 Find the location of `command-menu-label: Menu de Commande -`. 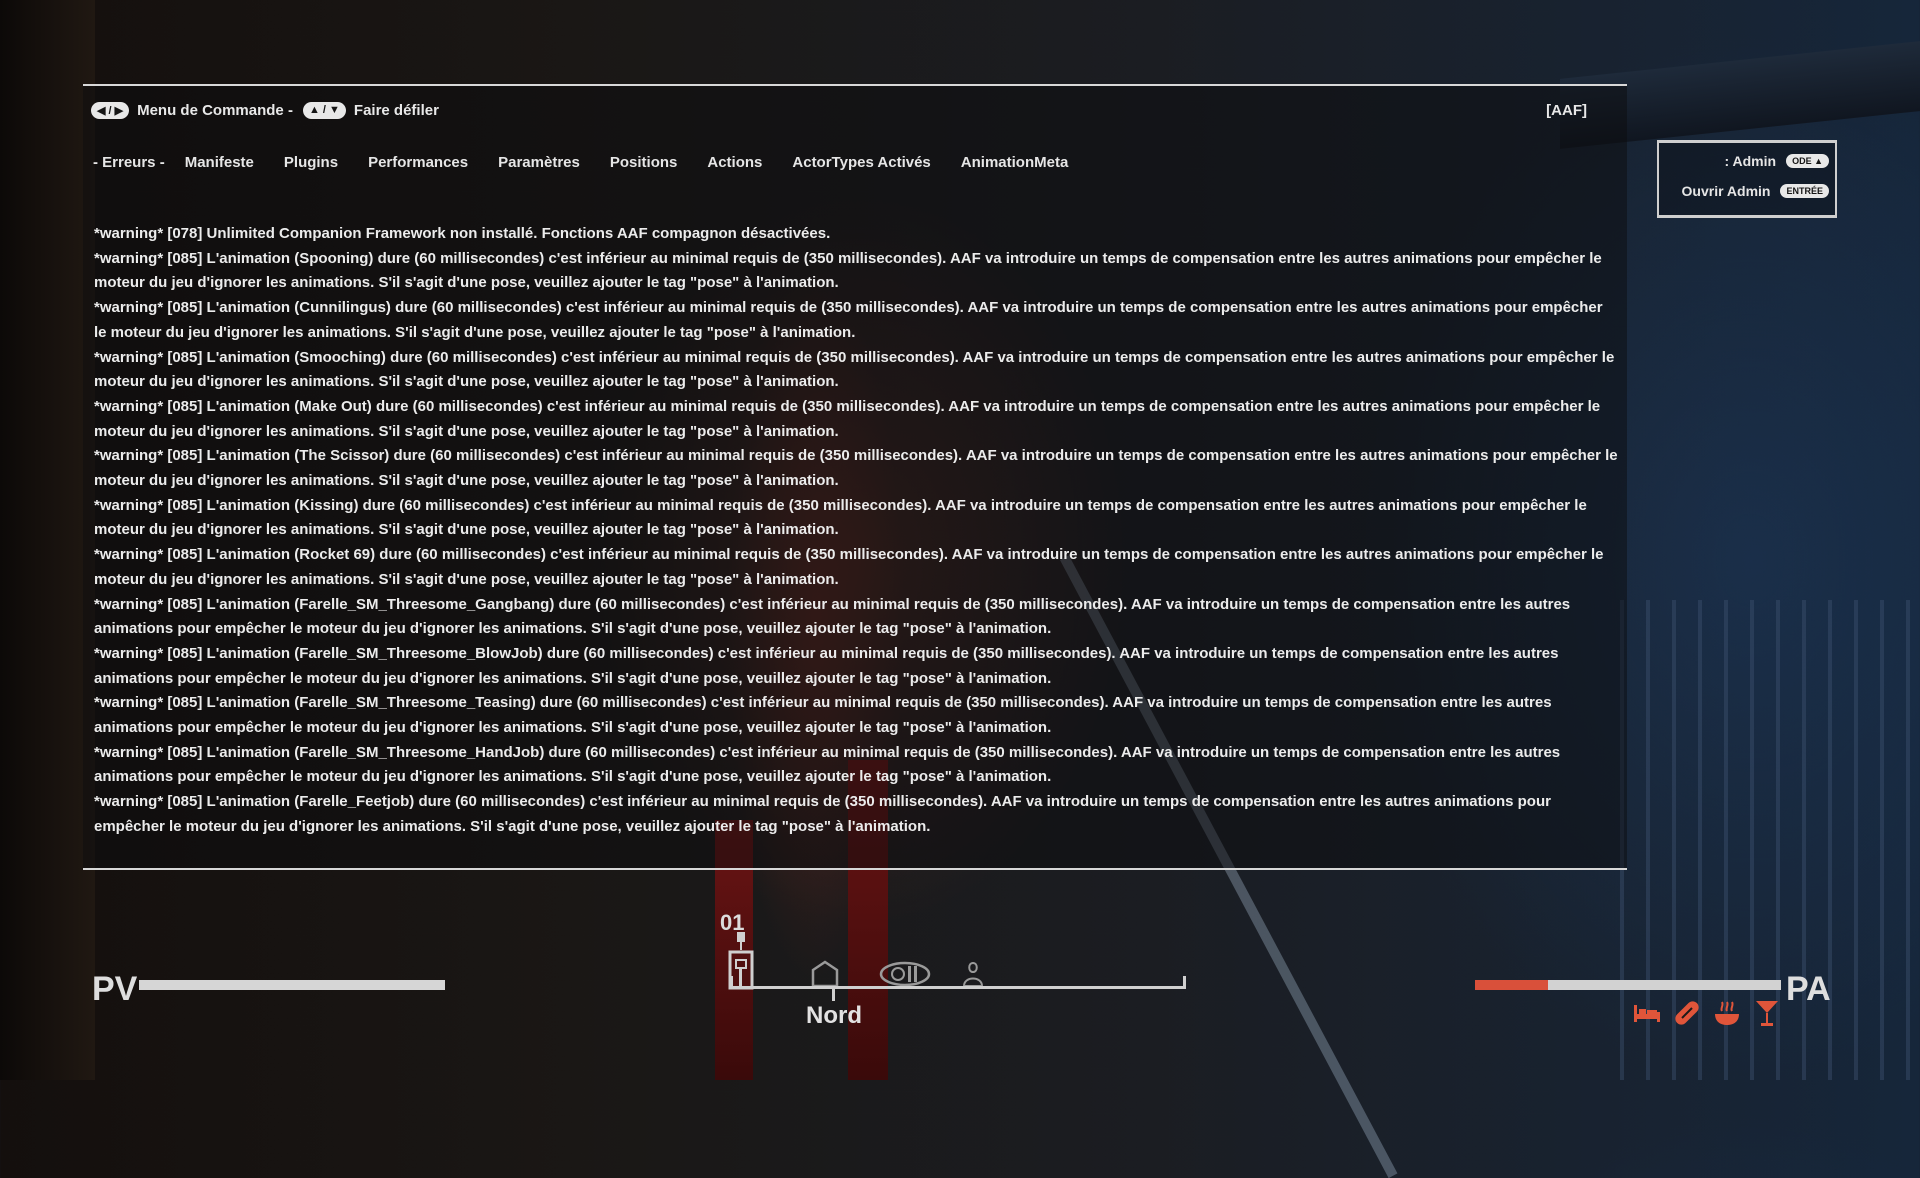

command-menu-label: Menu de Commande - is located at coordinates (215, 110).